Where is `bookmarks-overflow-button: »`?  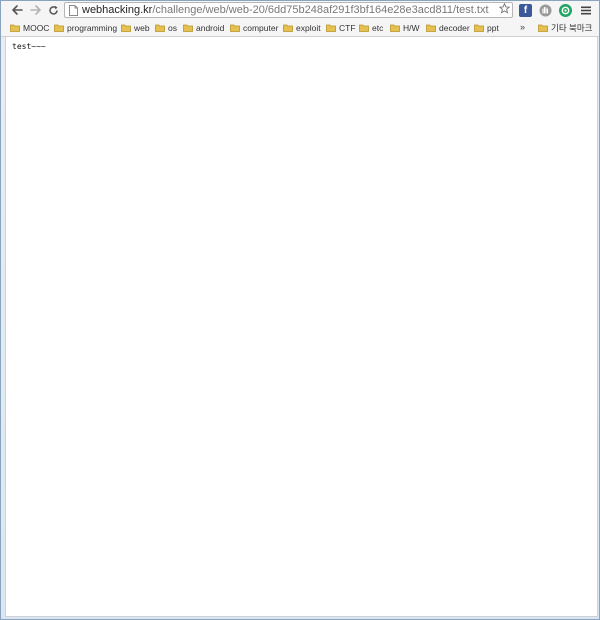 bookmarks-overflow-button: » is located at coordinates (522, 27).